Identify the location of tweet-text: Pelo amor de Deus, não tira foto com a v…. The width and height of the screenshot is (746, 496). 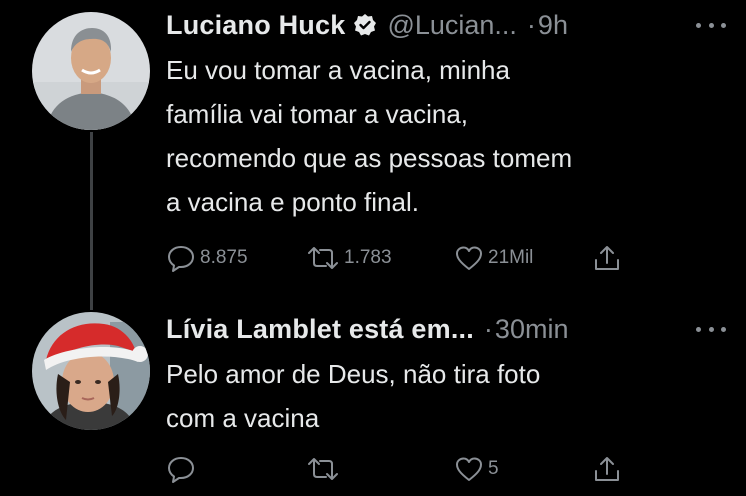
(353, 396).